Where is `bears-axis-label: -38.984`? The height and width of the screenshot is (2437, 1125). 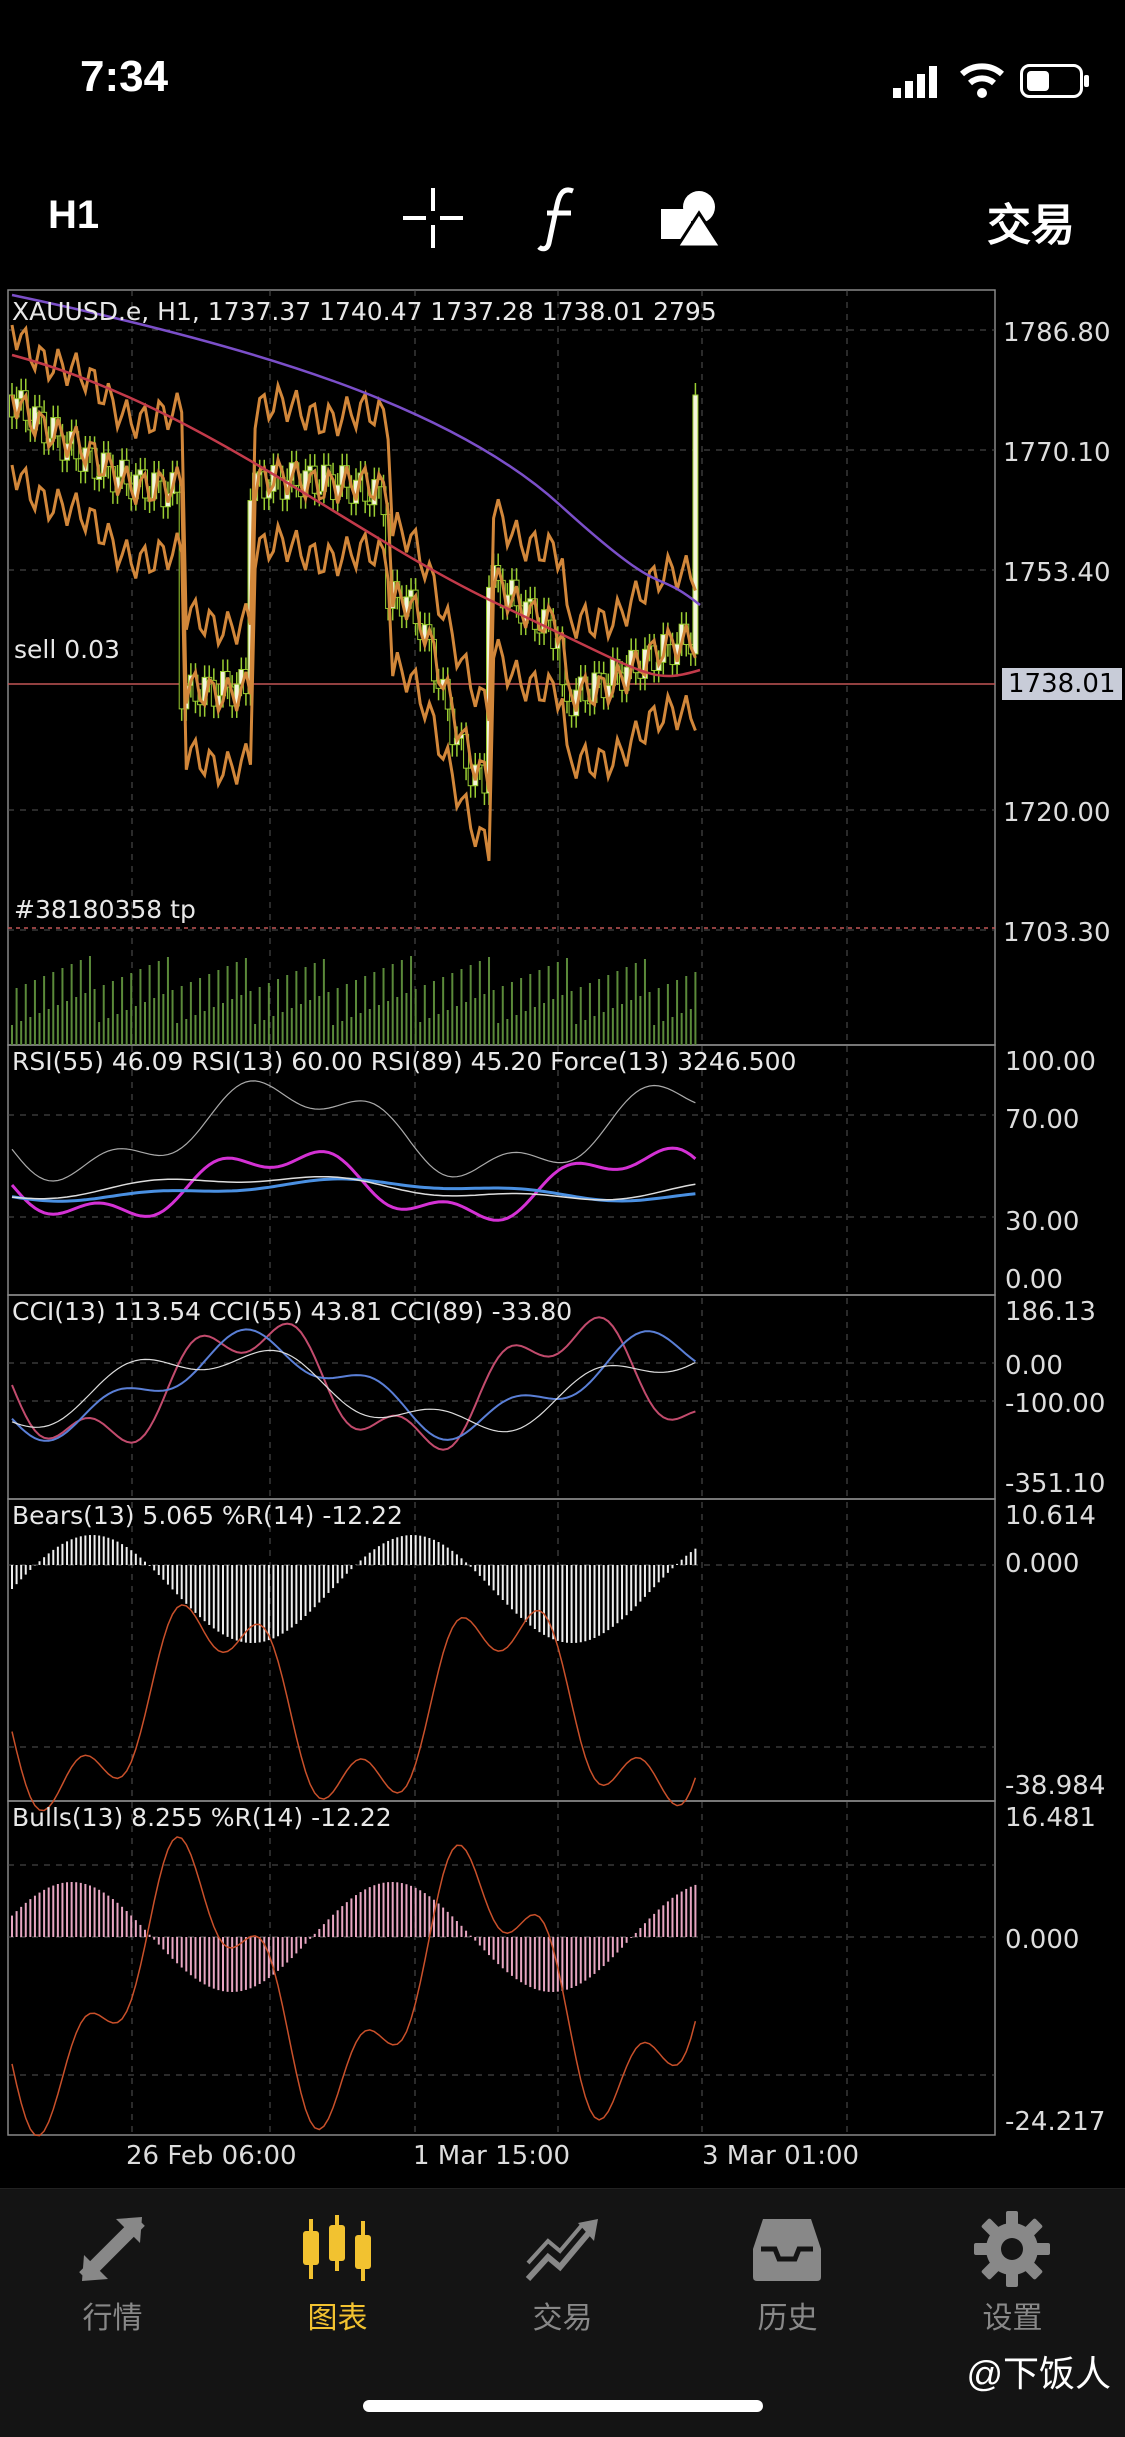 bears-axis-label: -38.984 is located at coordinates (1055, 1786).